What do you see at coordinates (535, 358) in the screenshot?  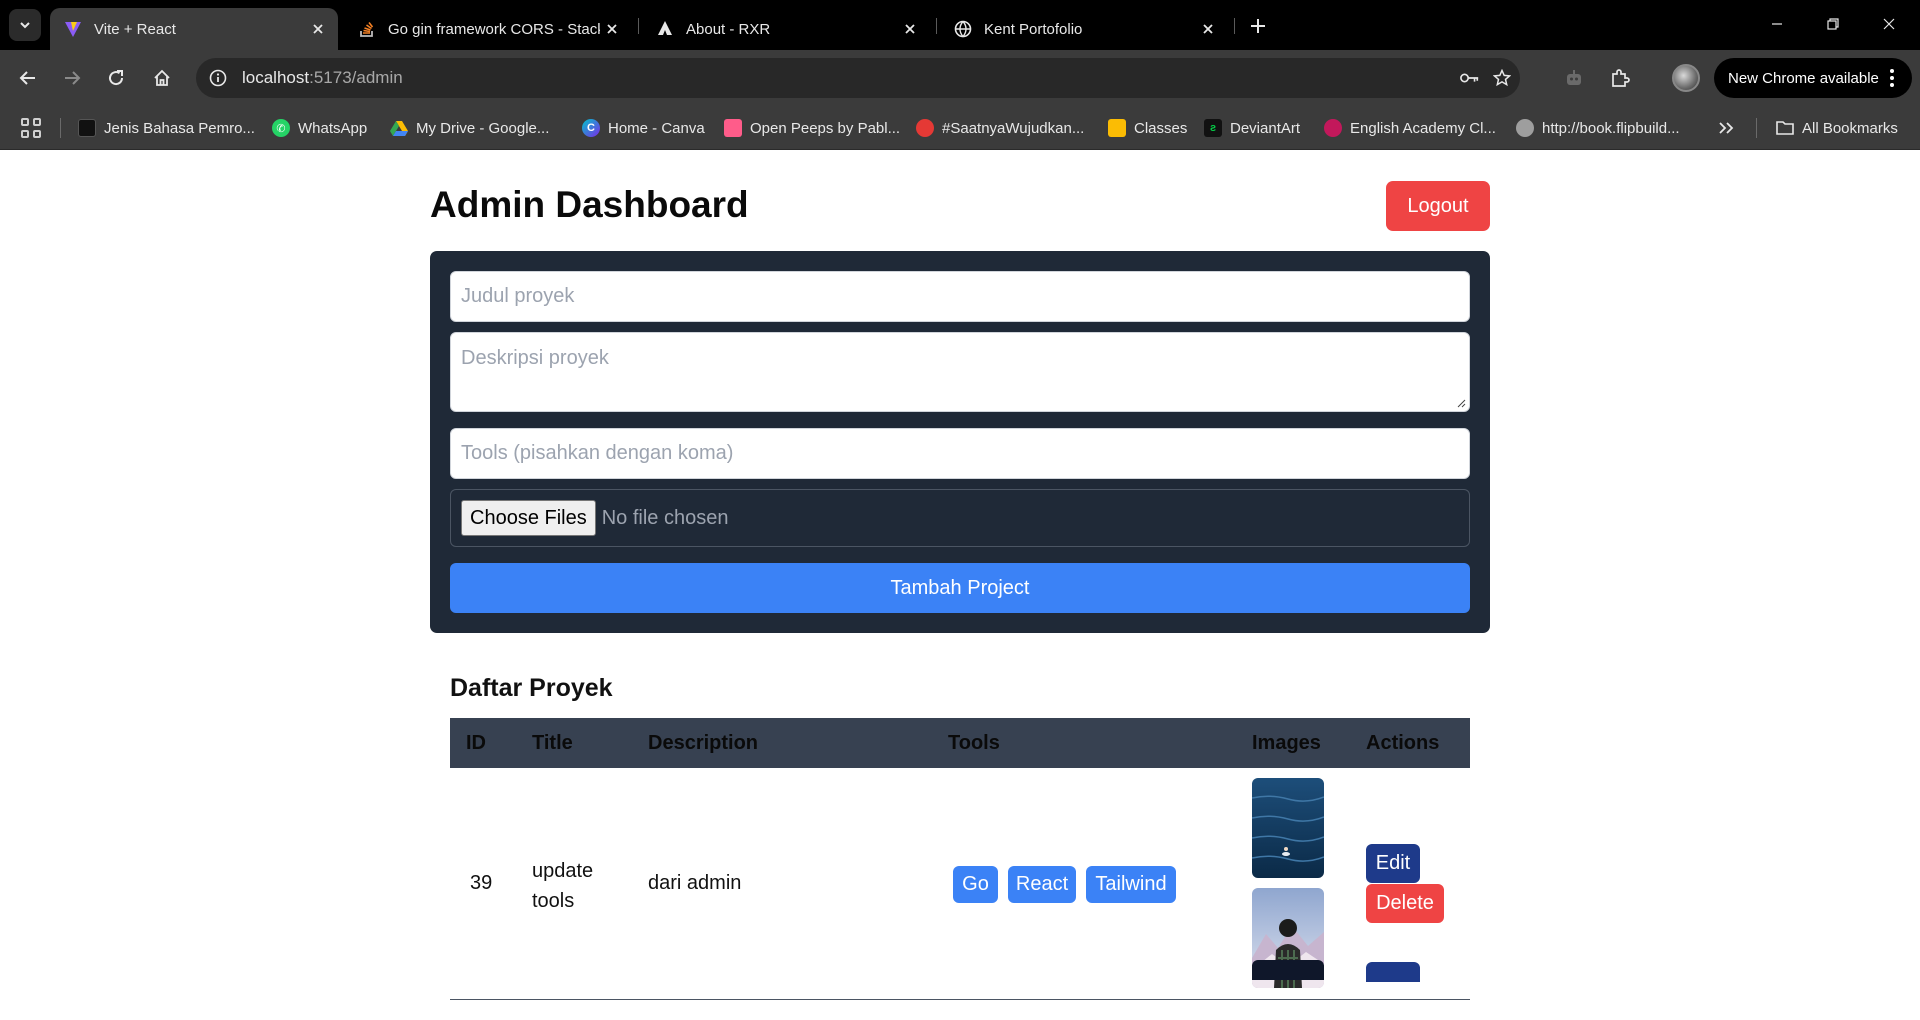 I see `project-description-placeholder: Deskripsi proyek` at bounding box center [535, 358].